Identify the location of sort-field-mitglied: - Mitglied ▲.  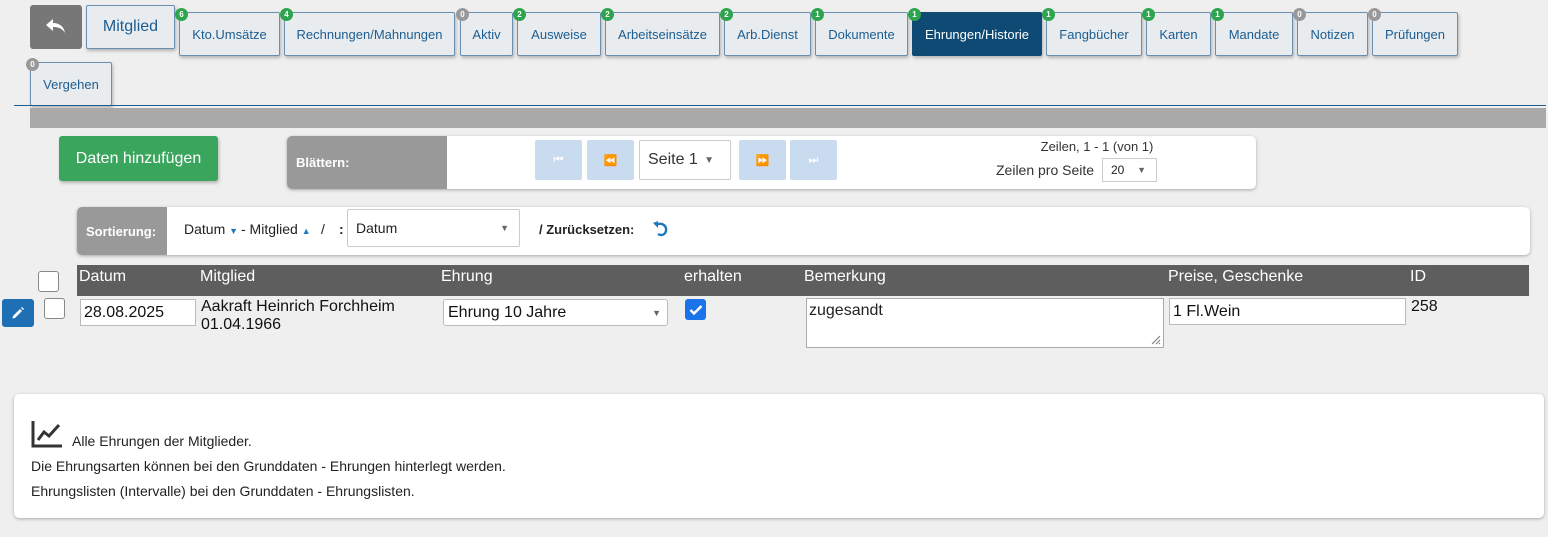
(276, 229).